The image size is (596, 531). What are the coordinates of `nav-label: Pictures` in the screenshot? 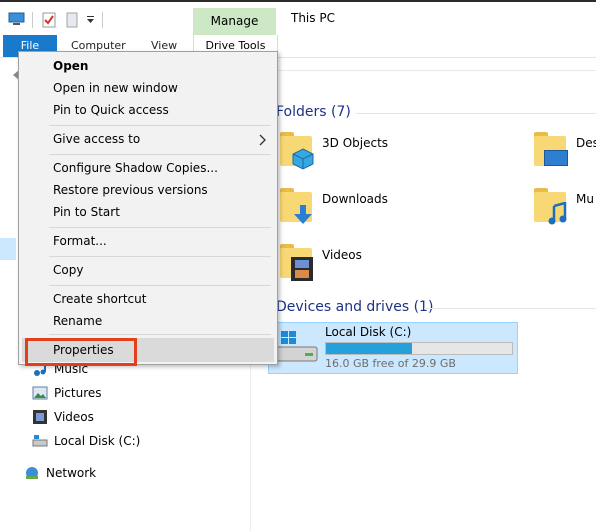 It's located at (78, 393).